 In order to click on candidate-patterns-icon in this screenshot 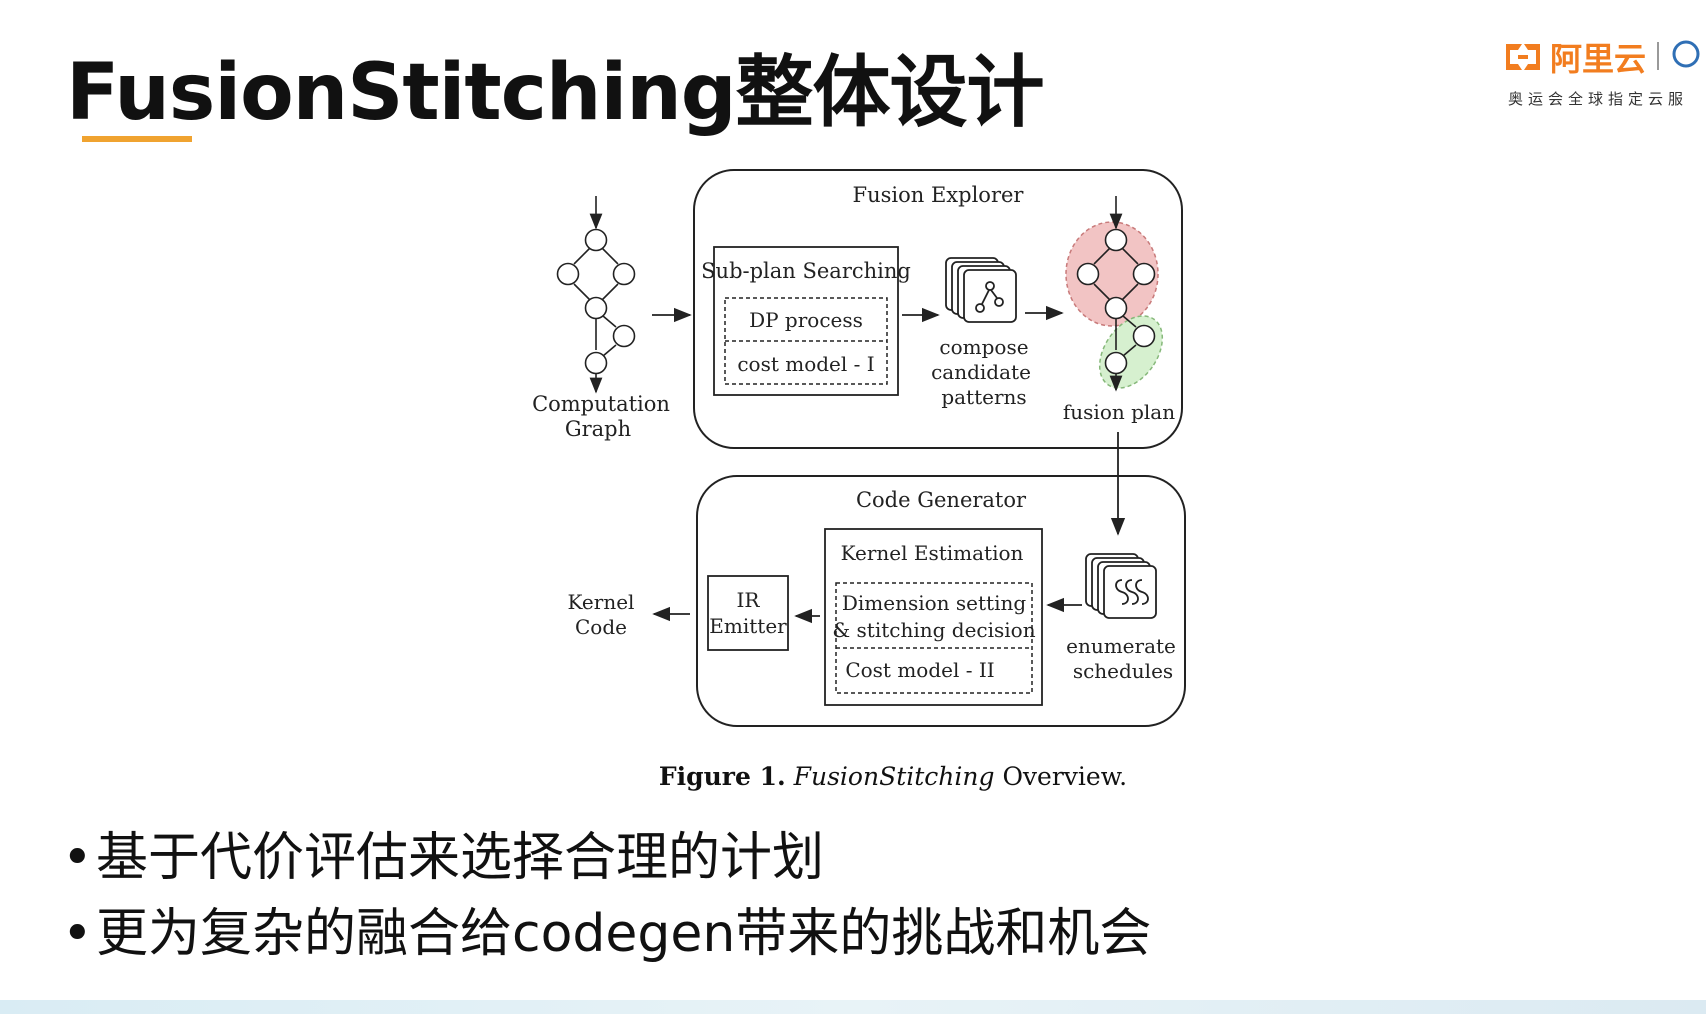, I will do `click(981, 290)`.